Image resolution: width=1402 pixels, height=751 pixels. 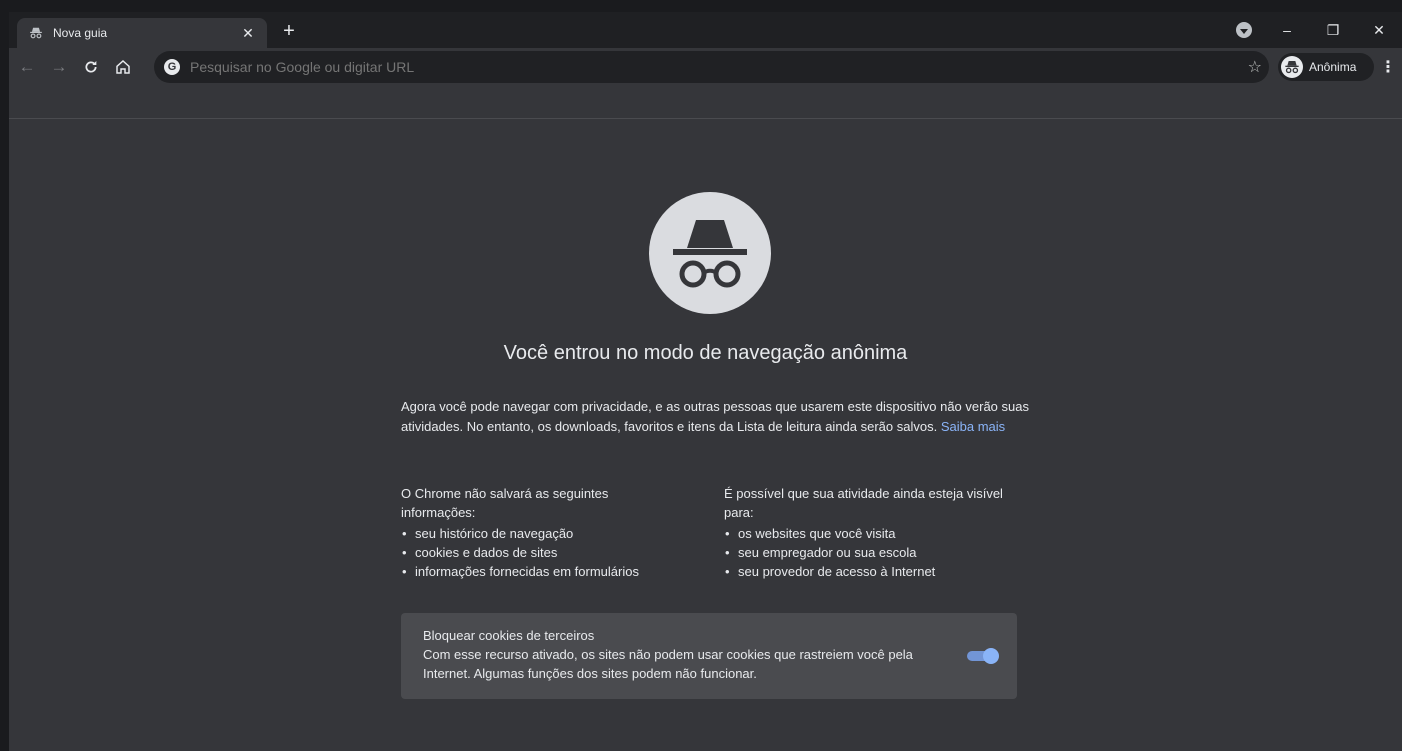 What do you see at coordinates (1244, 30) in the screenshot?
I see `tab-search-icon` at bounding box center [1244, 30].